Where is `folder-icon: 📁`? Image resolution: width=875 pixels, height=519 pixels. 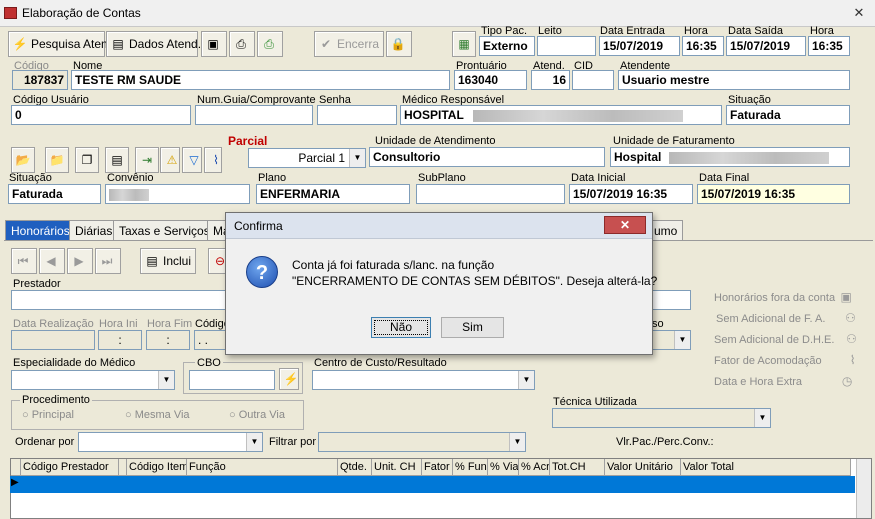
folder-icon: 📁 is located at coordinates (57, 160).